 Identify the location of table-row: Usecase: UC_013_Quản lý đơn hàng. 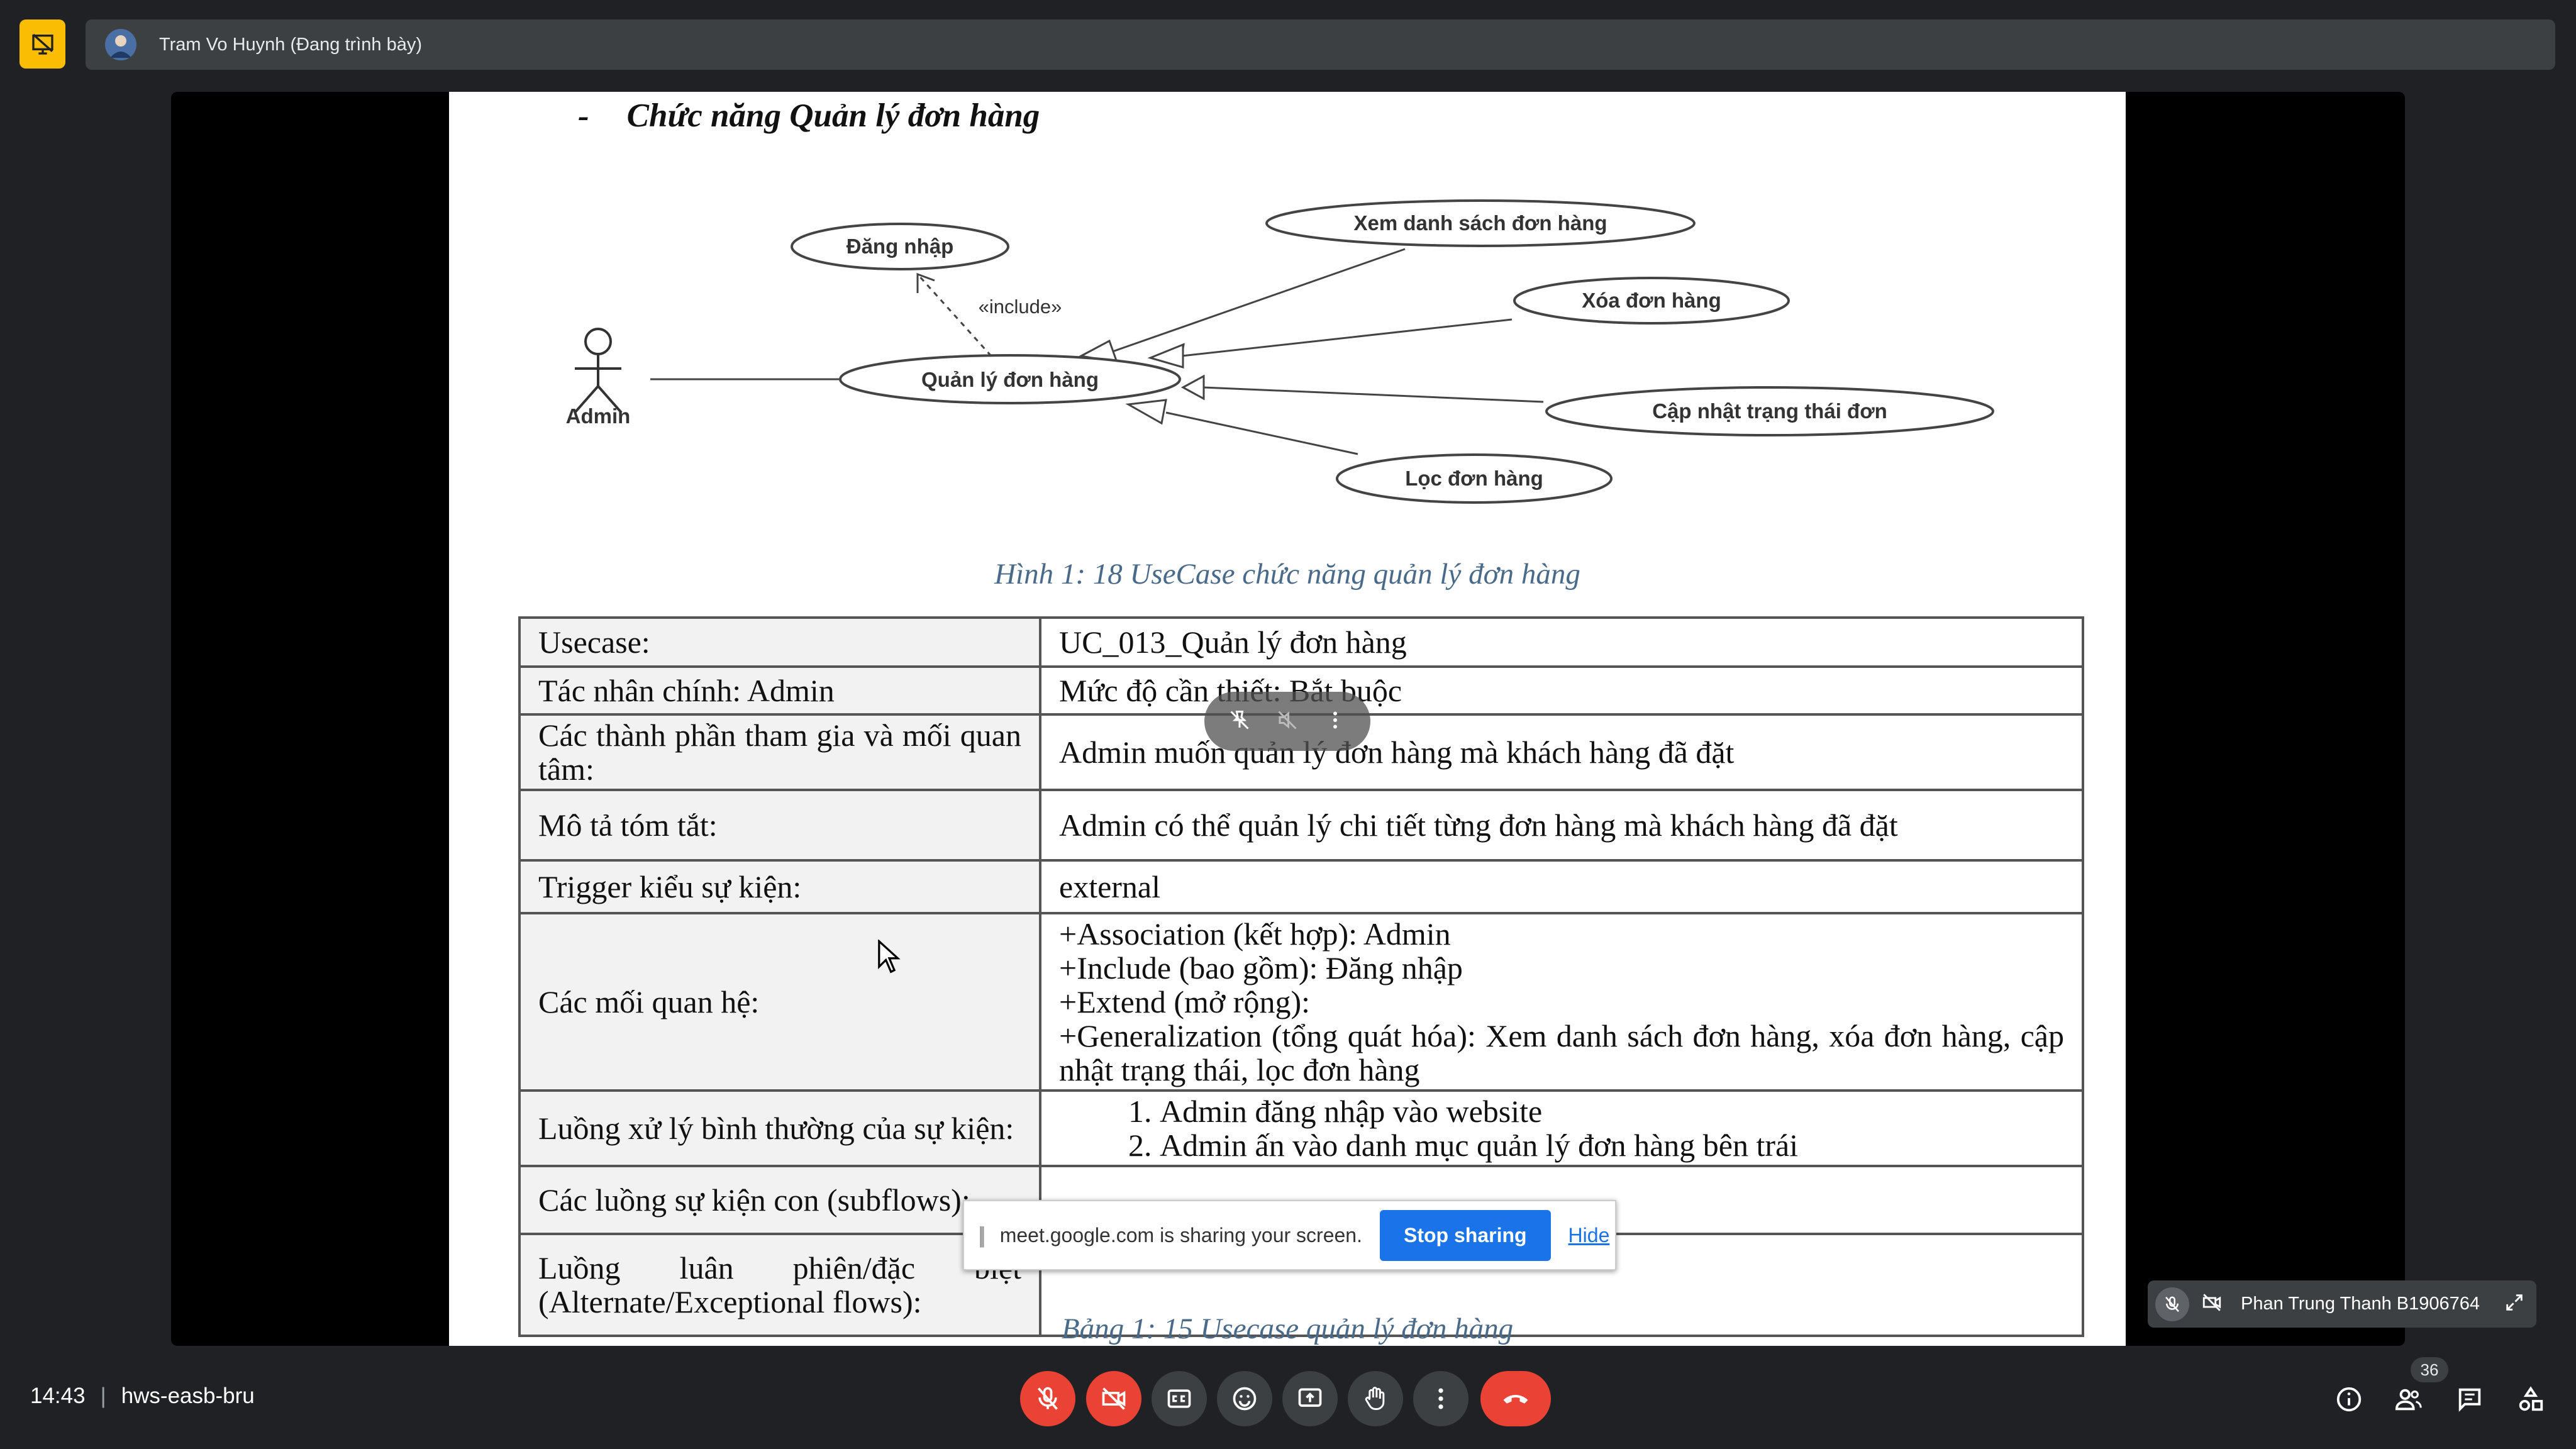
(1301, 642).